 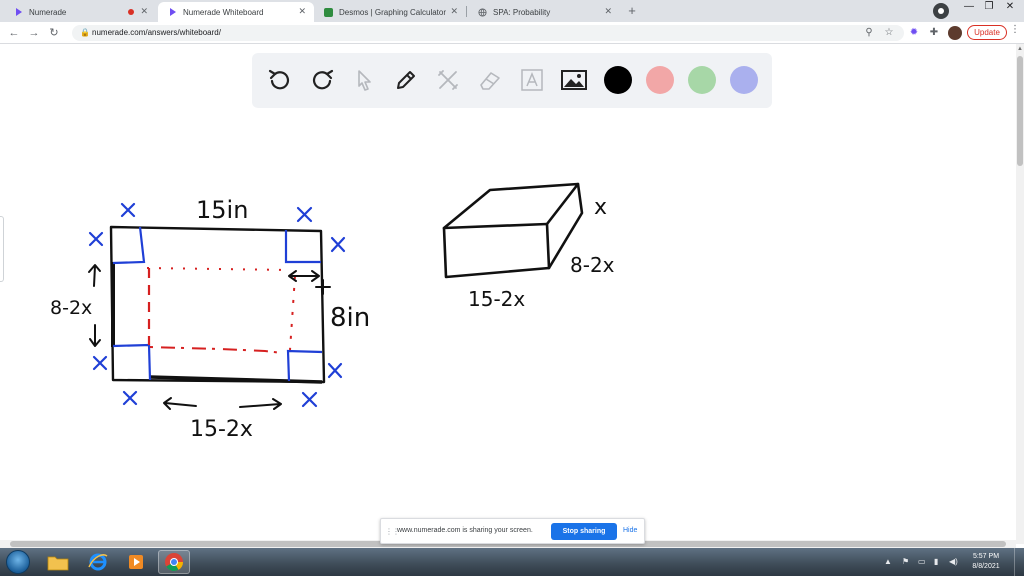 I want to click on share-message: www.numerade.com is sharing your screen., so click(x=465, y=530).